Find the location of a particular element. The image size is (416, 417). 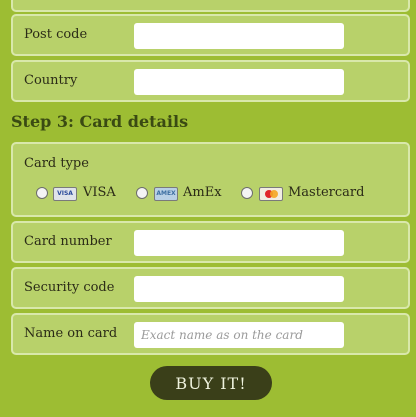

country-row: Country is located at coordinates (210, 81).